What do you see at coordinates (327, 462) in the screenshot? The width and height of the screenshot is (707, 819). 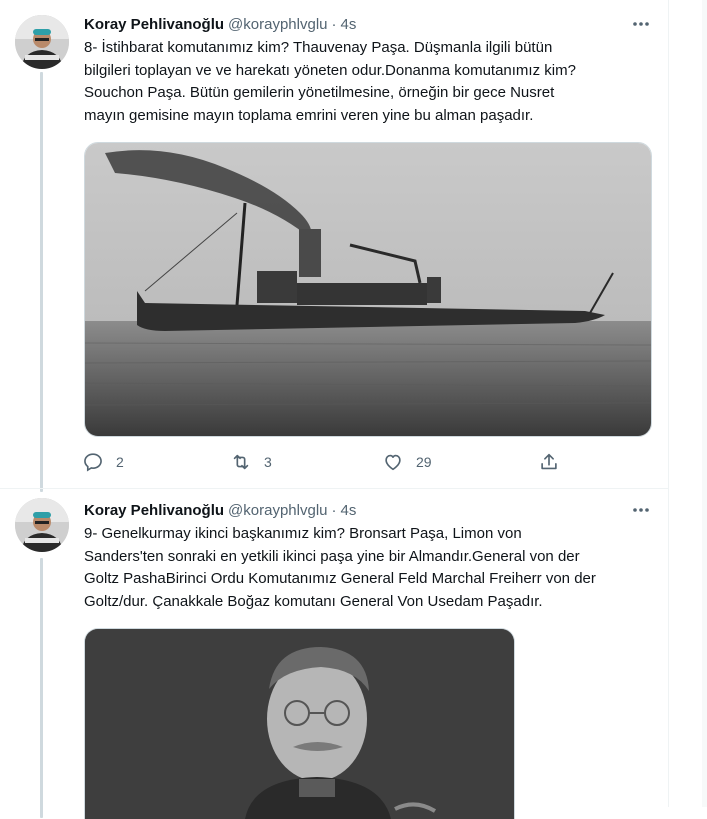 I see `tweet-actions: 2 3 29` at bounding box center [327, 462].